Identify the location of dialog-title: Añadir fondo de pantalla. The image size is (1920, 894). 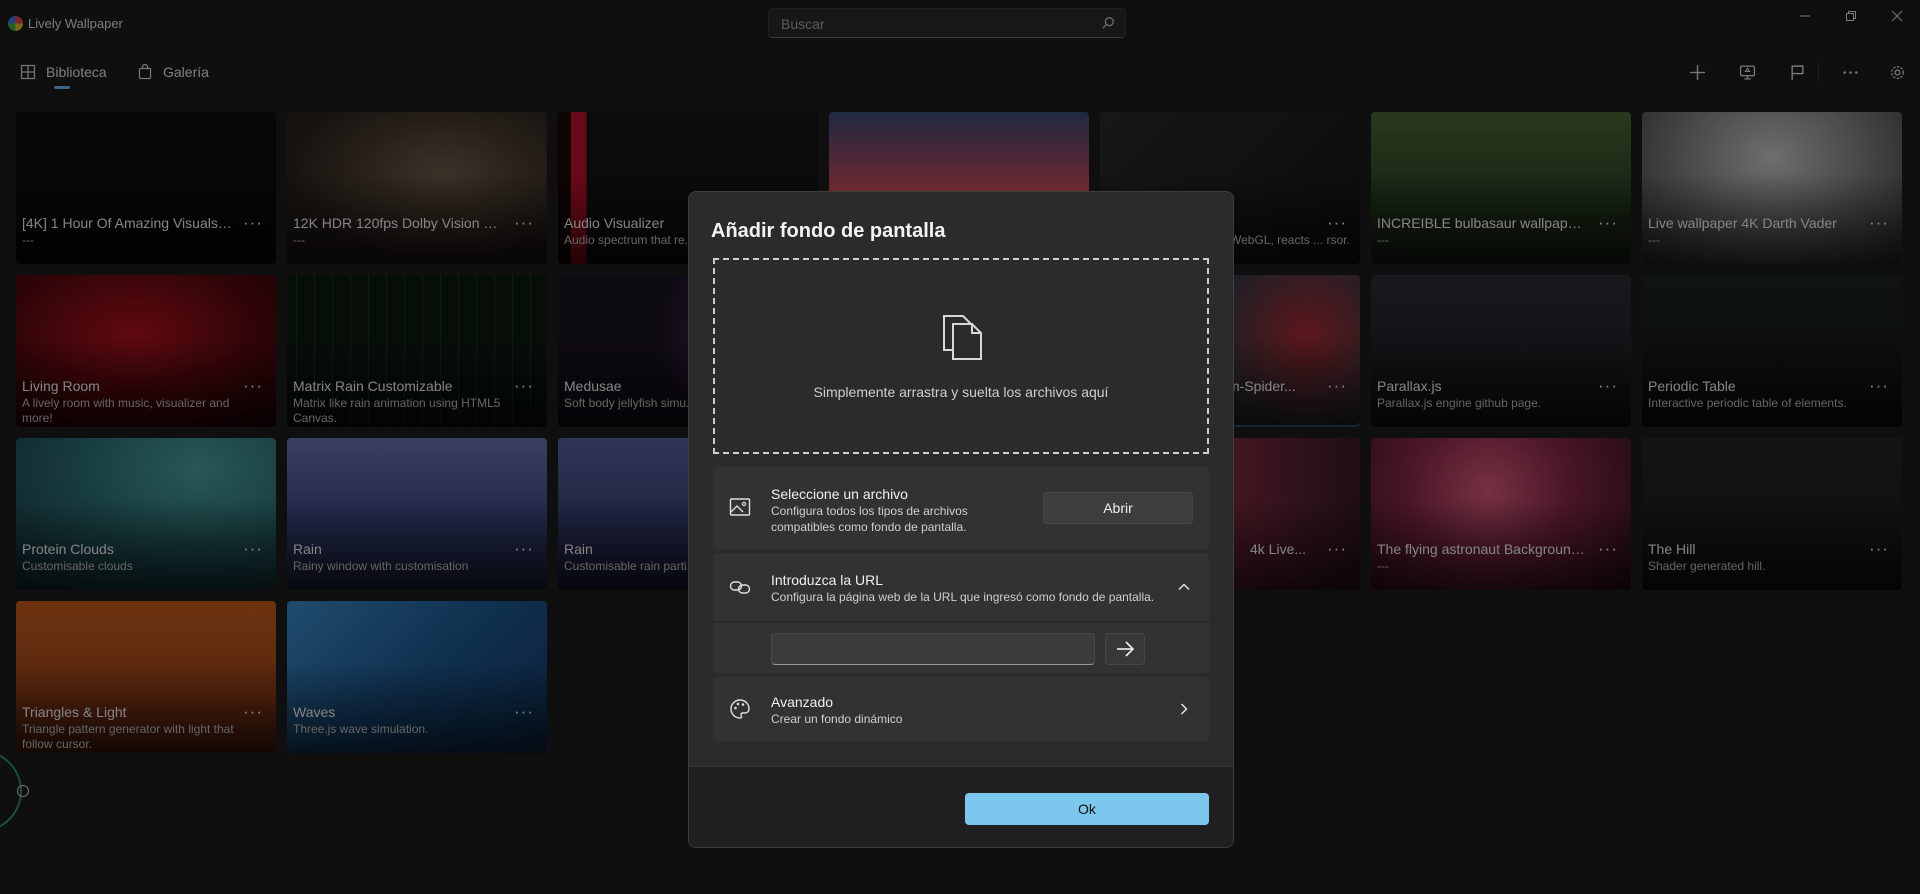
(828, 231).